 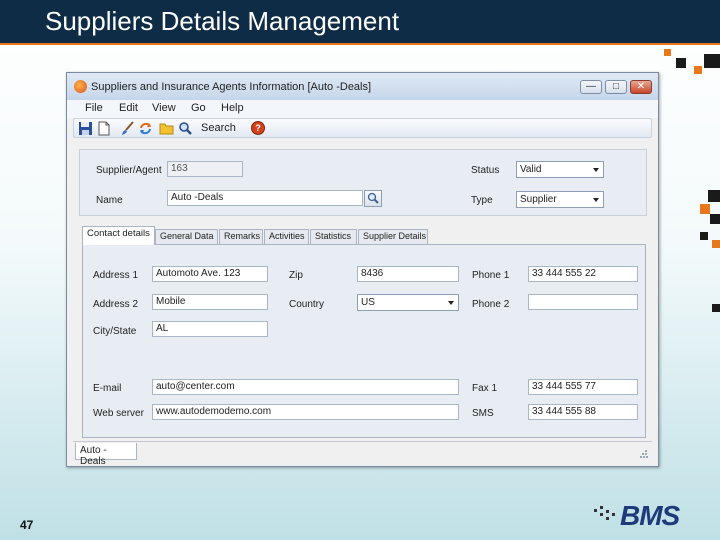 What do you see at coordinates (80, 86) in the screenshot?
I see `app-icon` at bounding box center [80, 86].